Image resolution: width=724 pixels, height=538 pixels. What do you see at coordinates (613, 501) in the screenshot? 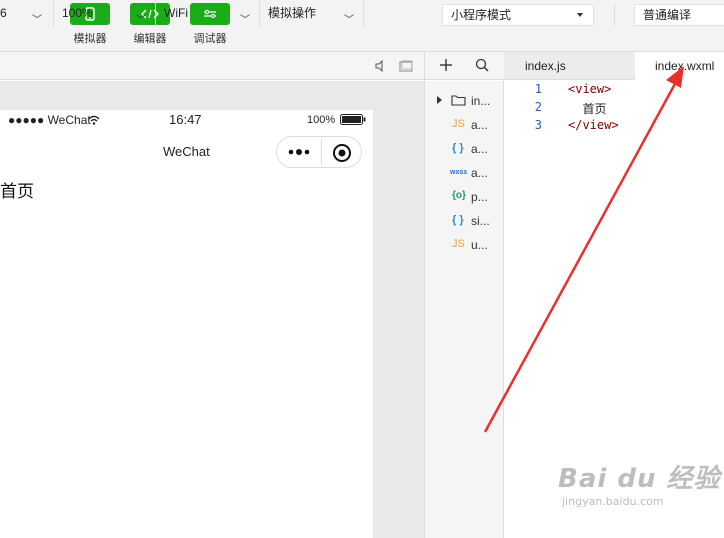
I see `watermark-url: jingyan.baidu.com` at bounding box center [613, 501].